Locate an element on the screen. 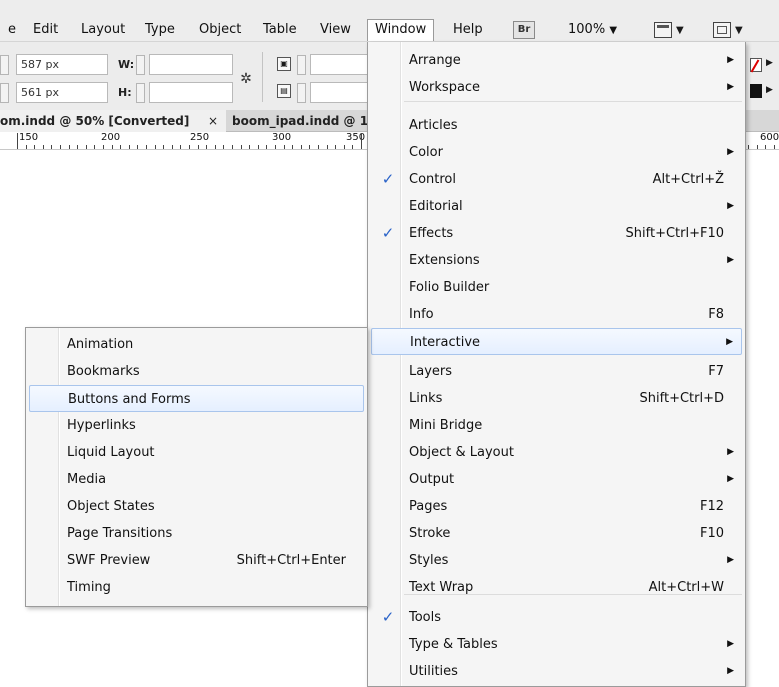  menu-table: Table is located at coordinates (280, 30).